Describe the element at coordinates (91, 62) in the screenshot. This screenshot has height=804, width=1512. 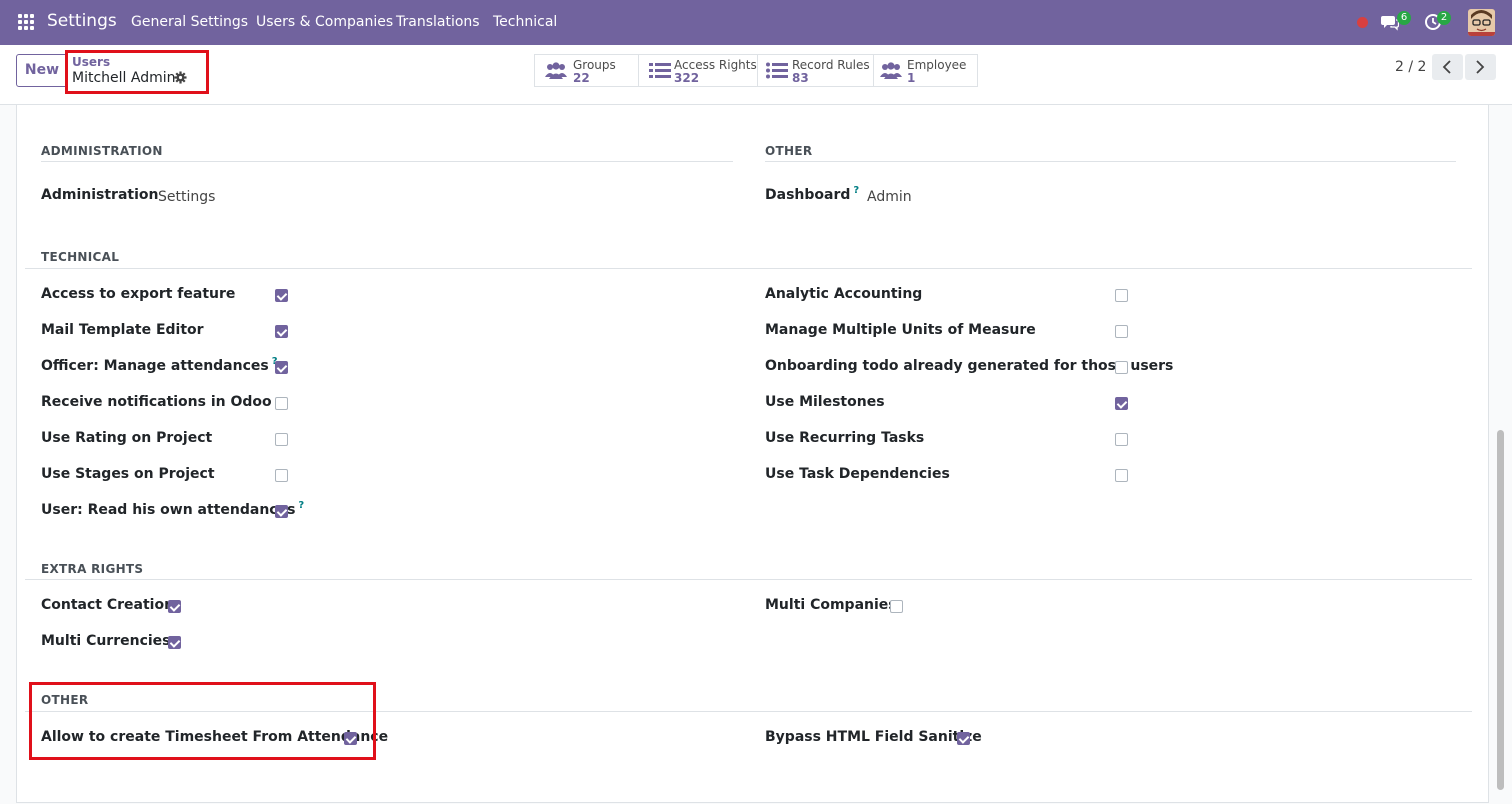
I see `breadcrumb-parent-users: Users` at that location.